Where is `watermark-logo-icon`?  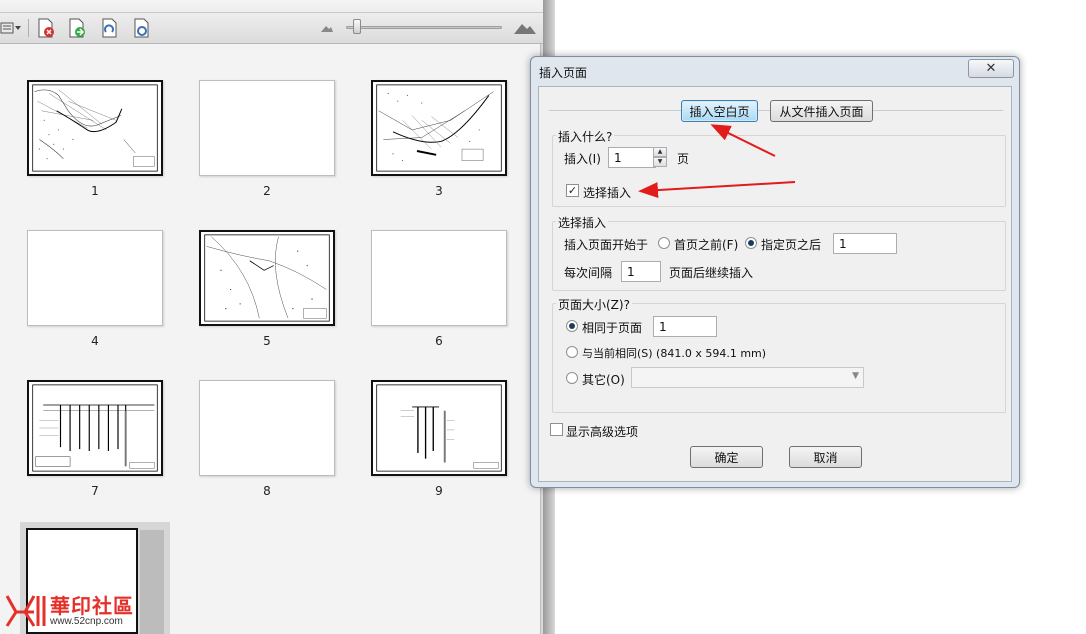 watermark-logo-icon is located at coordinates (25, 611).